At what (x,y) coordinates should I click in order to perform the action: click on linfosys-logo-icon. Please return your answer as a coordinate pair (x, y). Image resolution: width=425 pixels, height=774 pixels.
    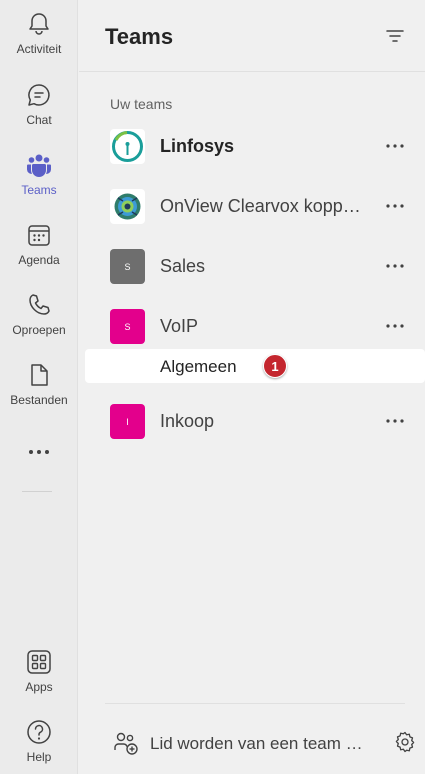
    Looking at the image, I should click on (127, 146).